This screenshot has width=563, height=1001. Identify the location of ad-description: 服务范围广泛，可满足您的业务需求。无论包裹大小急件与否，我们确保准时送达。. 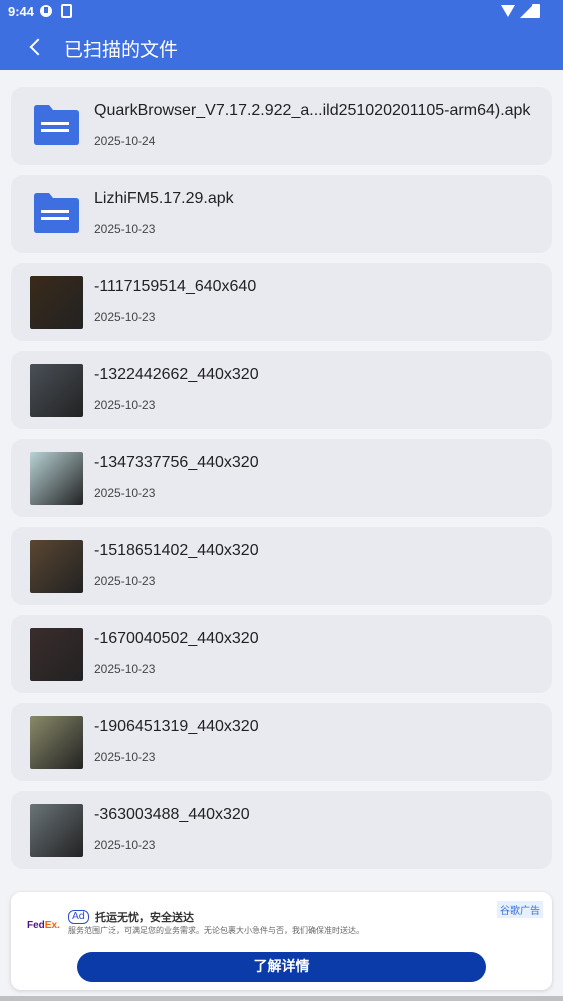
(216, 930).